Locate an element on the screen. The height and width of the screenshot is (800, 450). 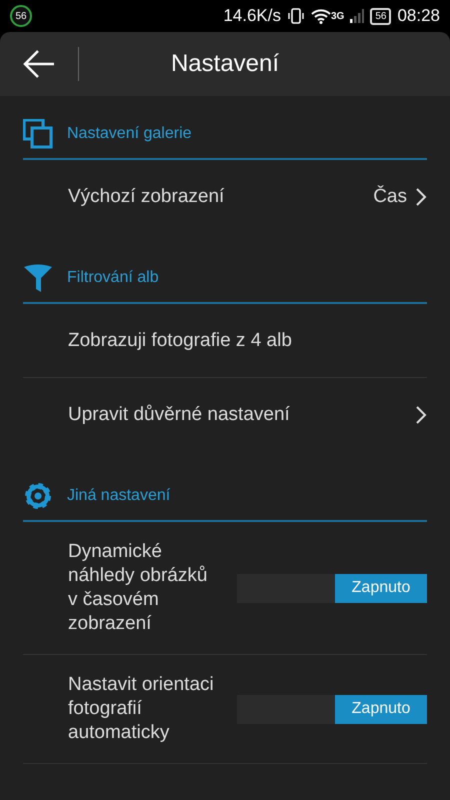
screen-title: Nastavení is located at coordinates (225, 64).